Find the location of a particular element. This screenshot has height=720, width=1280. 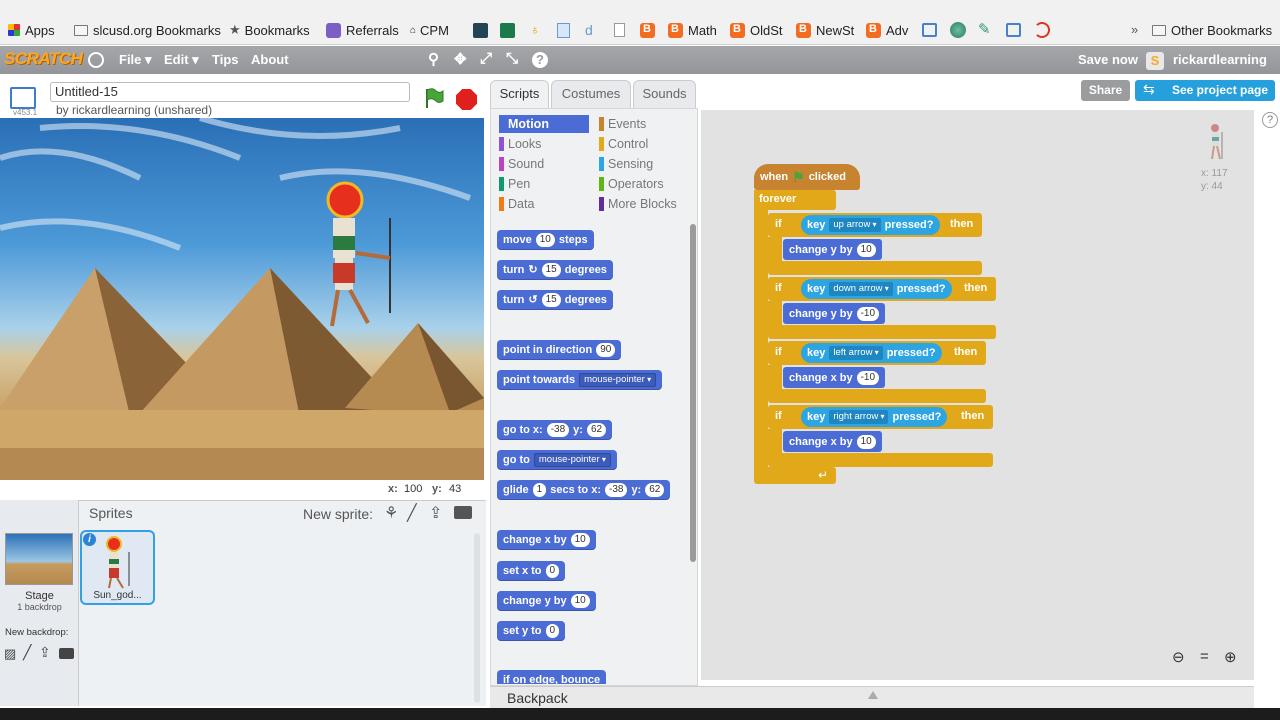

help-icon: ? is located at coordinates (540, 60).